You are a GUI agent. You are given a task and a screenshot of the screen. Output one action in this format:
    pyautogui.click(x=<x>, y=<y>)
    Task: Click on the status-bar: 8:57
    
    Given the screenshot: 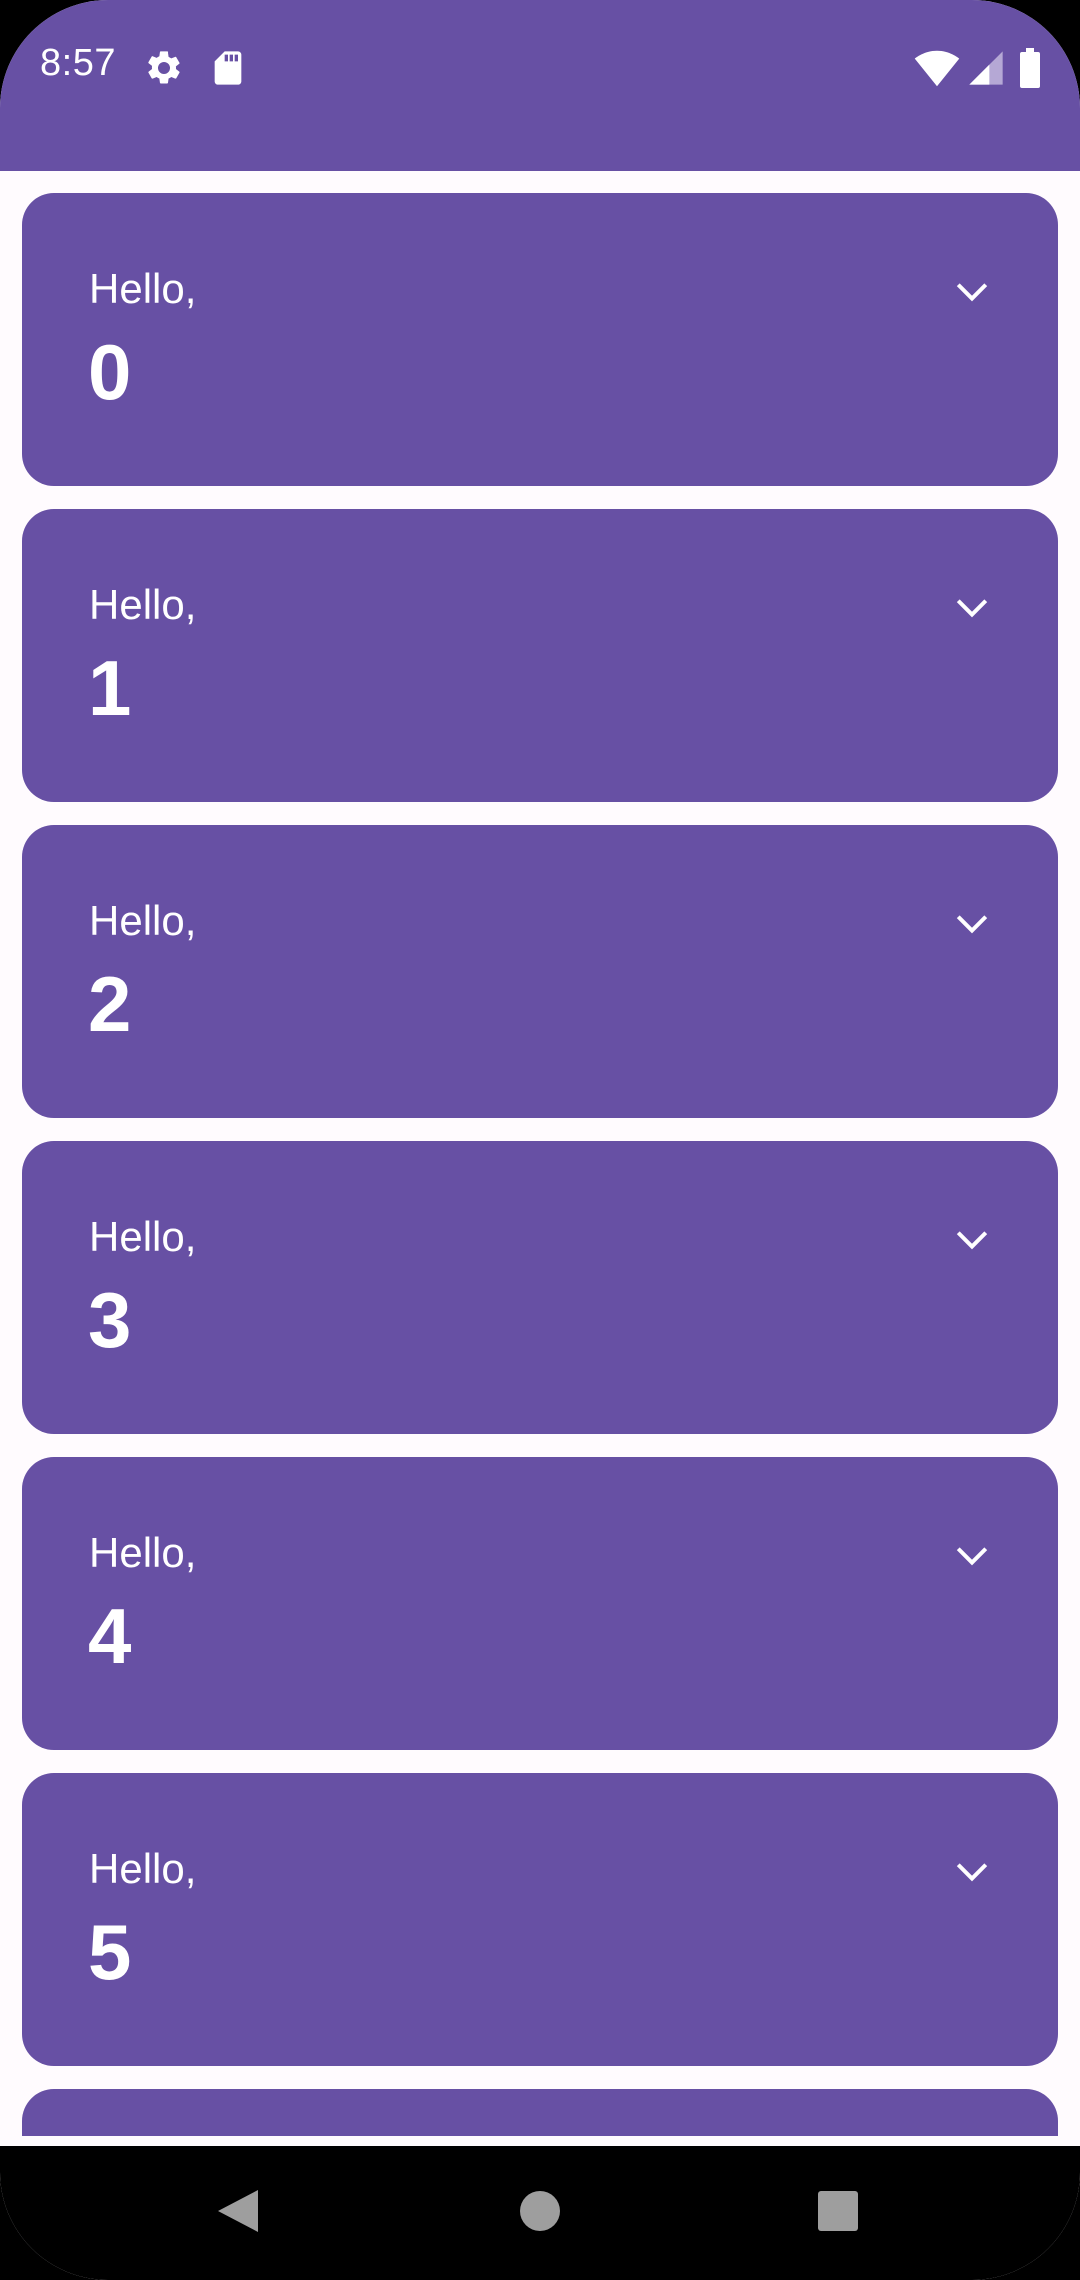 What is the action you would take?
    pyautogui.click(x=540, y=85)
    